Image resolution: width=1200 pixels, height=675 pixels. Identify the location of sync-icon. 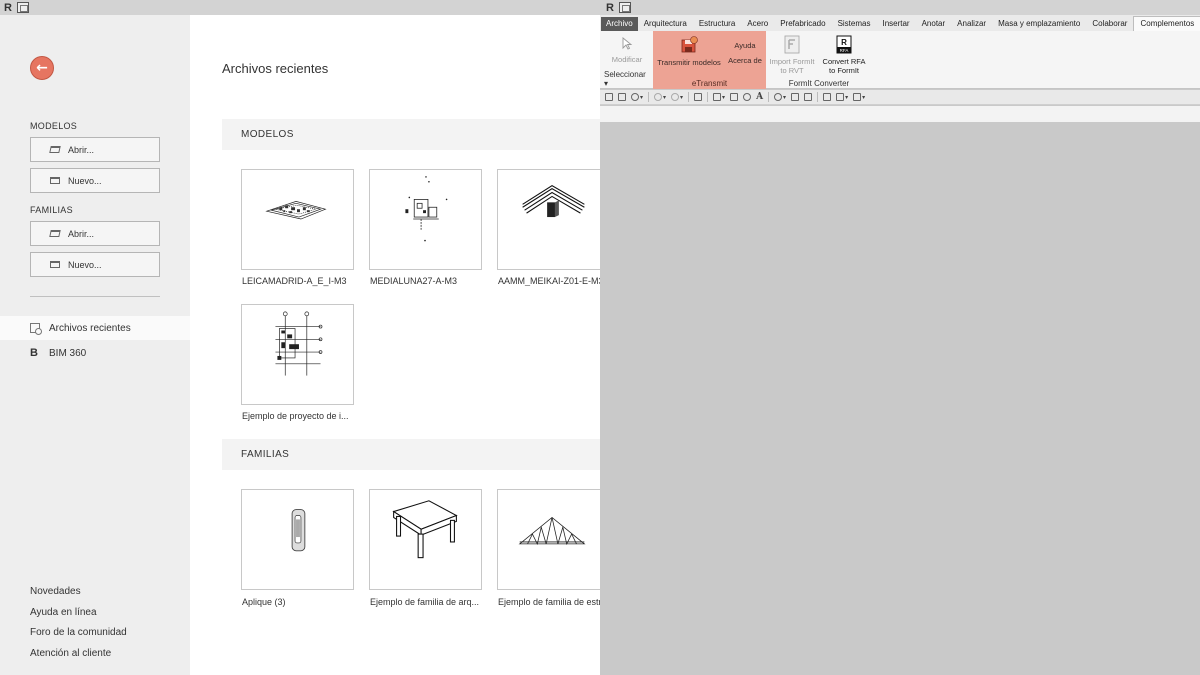
(635, 97).